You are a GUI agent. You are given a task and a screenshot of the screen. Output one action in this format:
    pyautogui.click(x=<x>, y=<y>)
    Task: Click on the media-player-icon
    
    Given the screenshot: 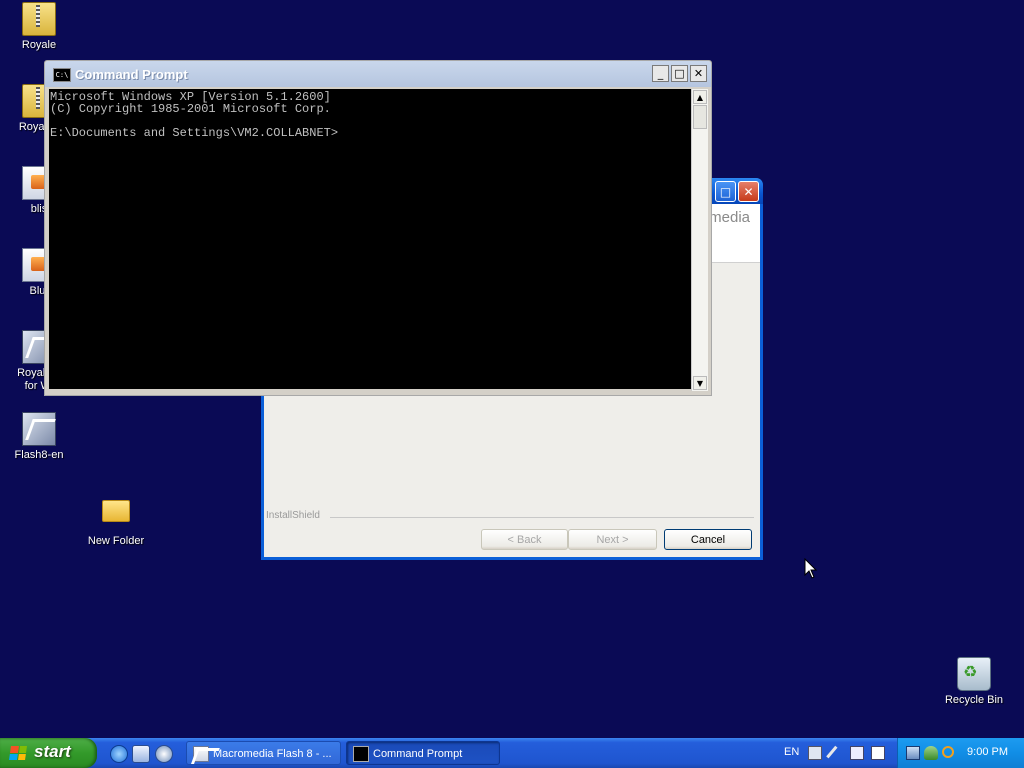 What is the action you would take?
    pyautogui.click(x=164, y=754)
    